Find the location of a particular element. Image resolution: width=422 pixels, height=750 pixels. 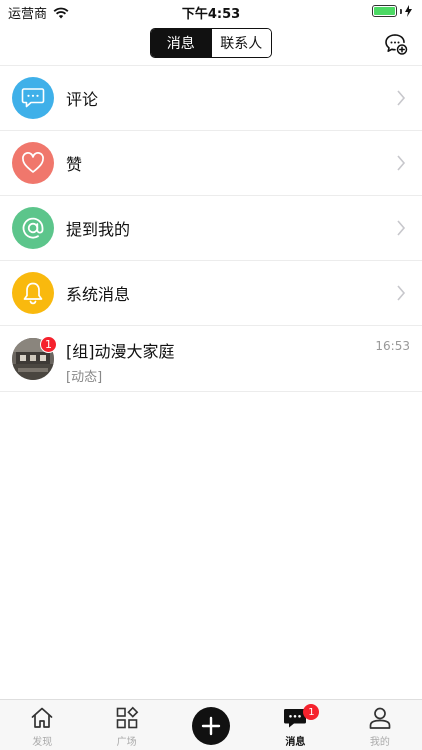

nav-bar: 消息 联系人 is located at coordinates (211, 44).